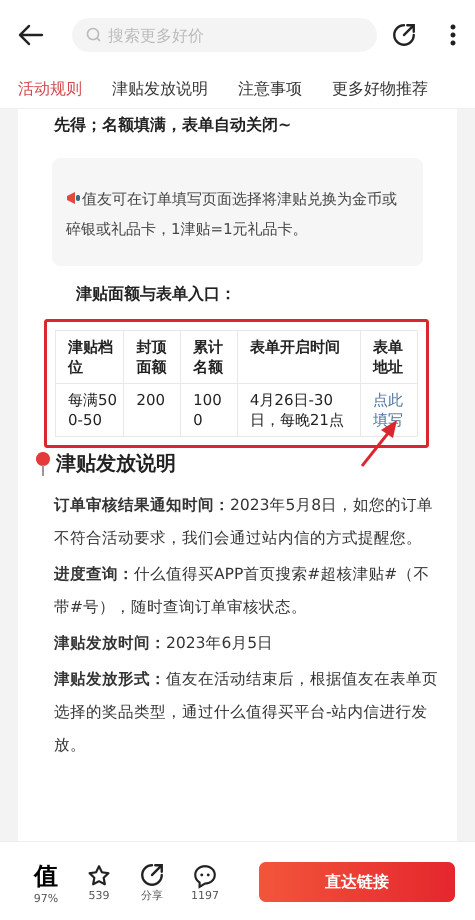 This screenshot has height=920, width=475. I want to click on action-button: 539, so click(99, 882).